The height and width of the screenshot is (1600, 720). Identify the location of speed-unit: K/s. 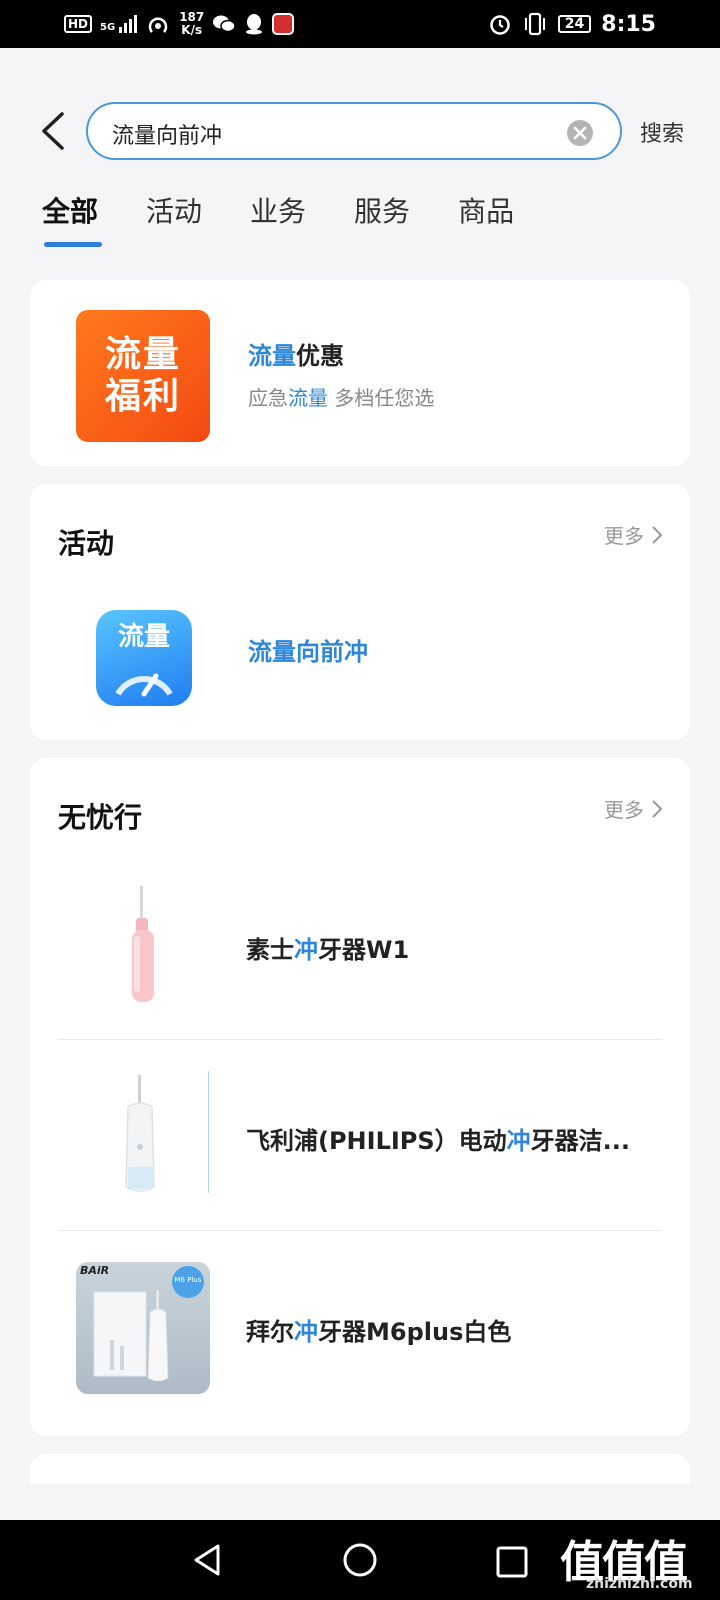
(192, 30).